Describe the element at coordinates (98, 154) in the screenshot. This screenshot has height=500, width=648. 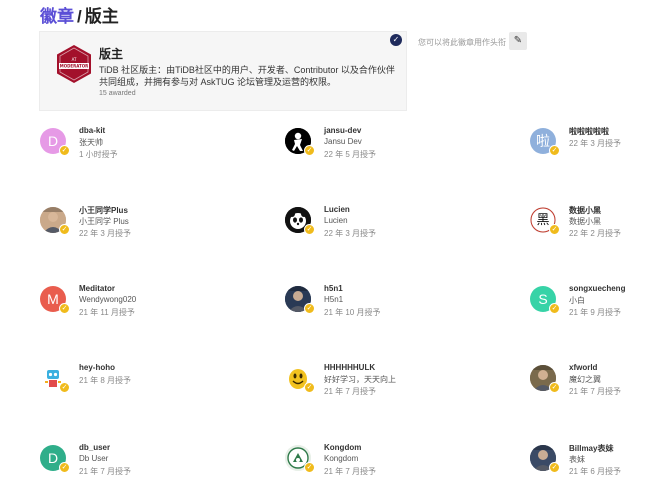
I see `user-granted-date: 1 小时授予` at that location.